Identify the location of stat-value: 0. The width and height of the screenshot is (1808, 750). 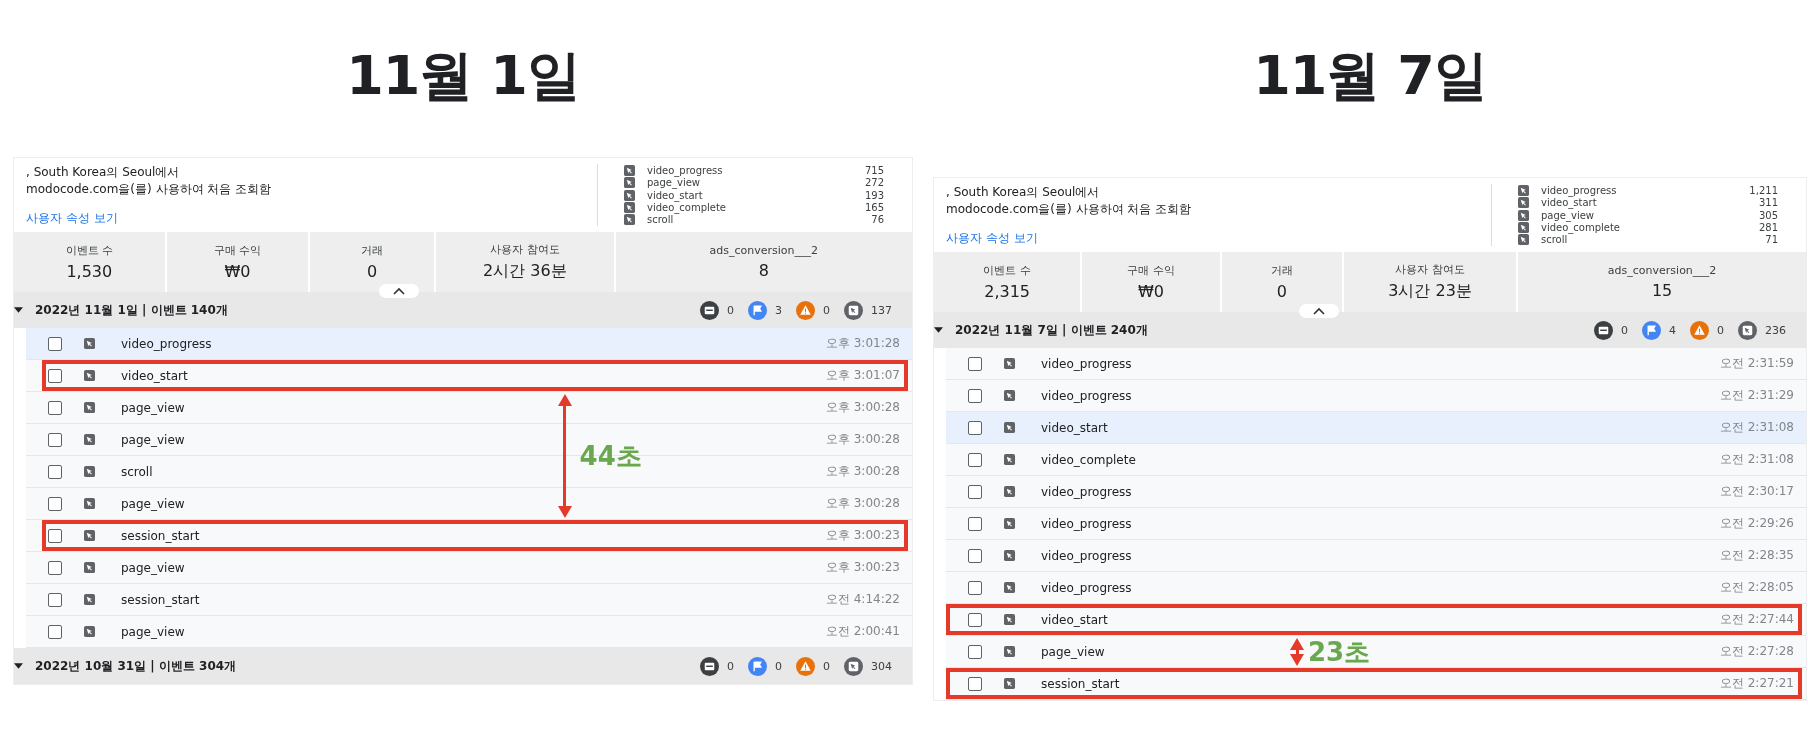
(372, 271).